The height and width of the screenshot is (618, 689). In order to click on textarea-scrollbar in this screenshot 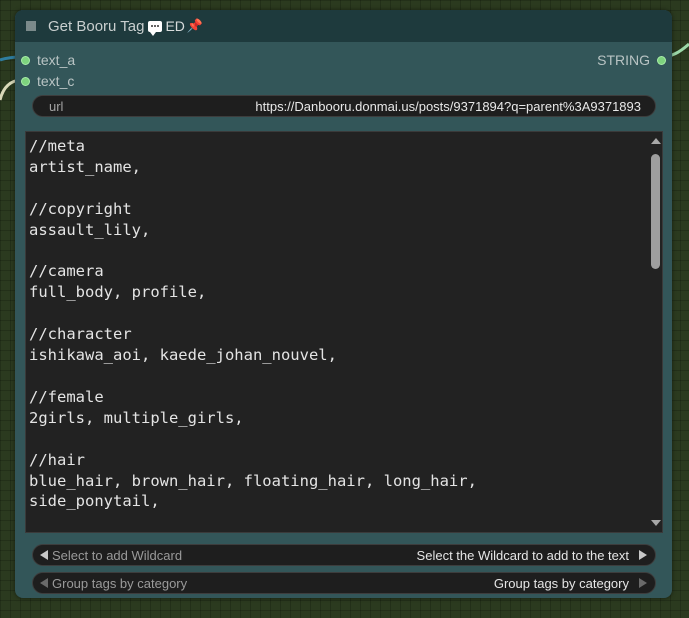, I will do `click(655, 332)`.